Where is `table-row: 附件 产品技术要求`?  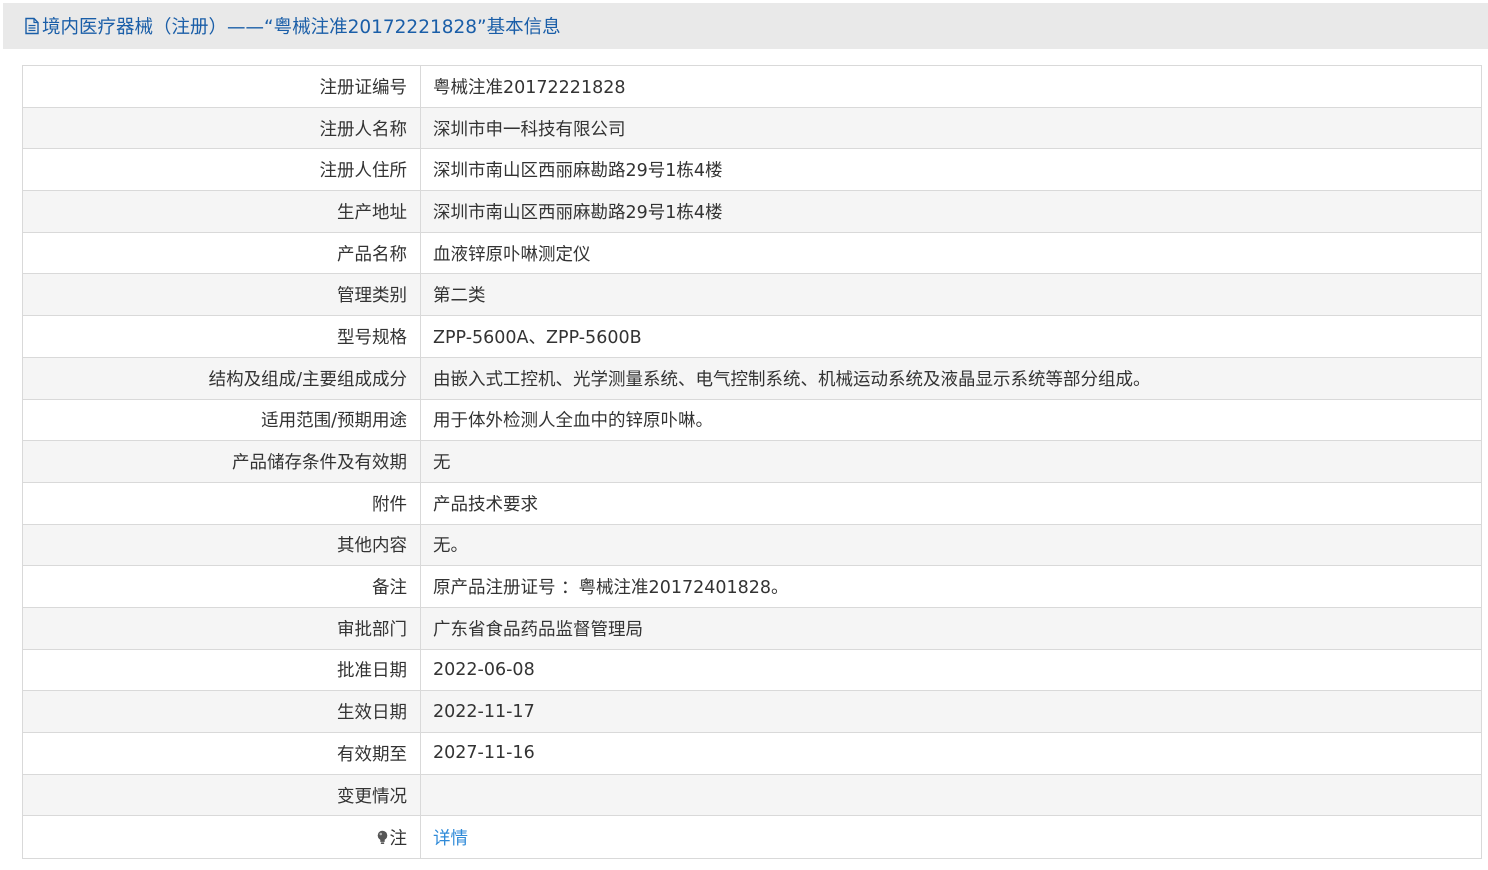 table-row: 附件 产品技术要求 is located at coordinates (752, 503).